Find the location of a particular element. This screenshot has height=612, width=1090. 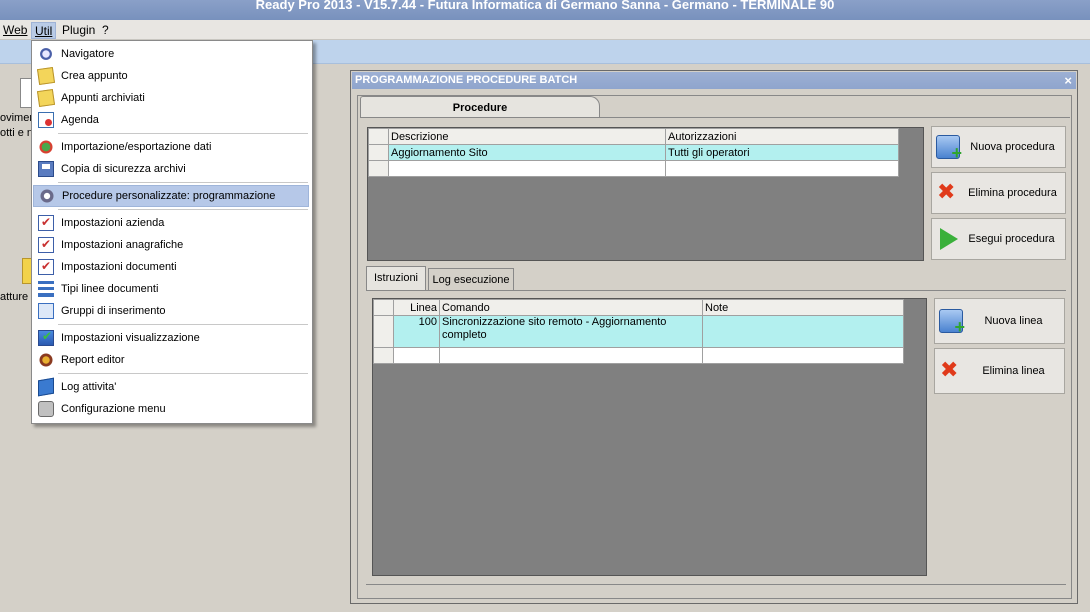

delete-procedure-button: Elimina procedura is located at coordinates (998, 193).